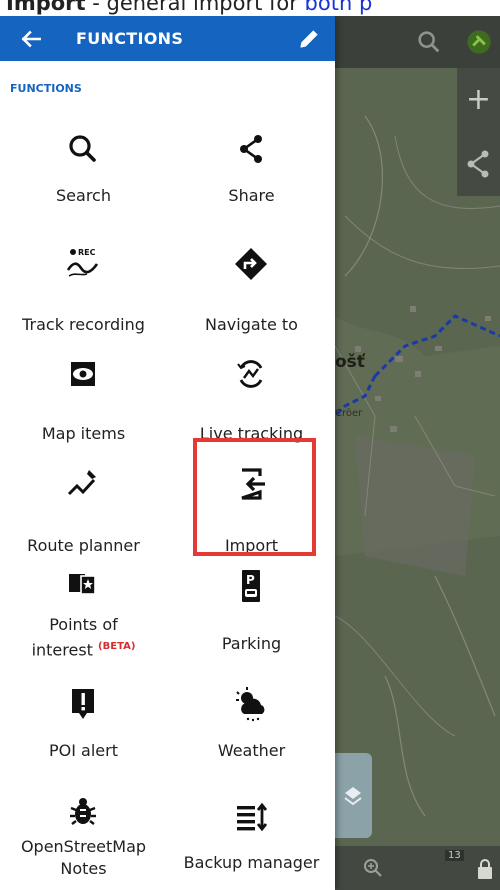 The width and height of the screenshot is (500, 890). Describe the element at coordinates (83, 545) in the screenshot. I see `function-label: Route planner` at that location.